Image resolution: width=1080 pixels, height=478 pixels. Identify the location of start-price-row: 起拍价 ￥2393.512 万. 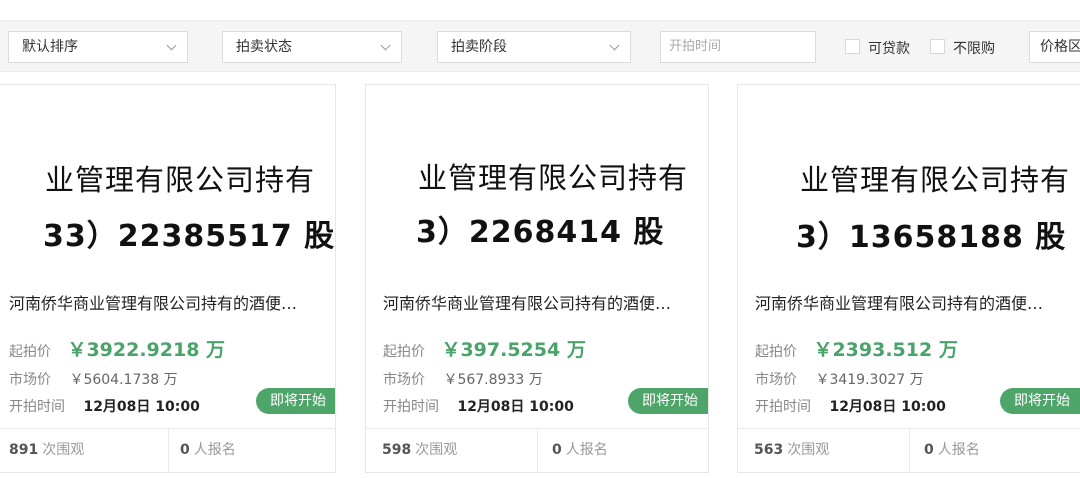
(856, 348).